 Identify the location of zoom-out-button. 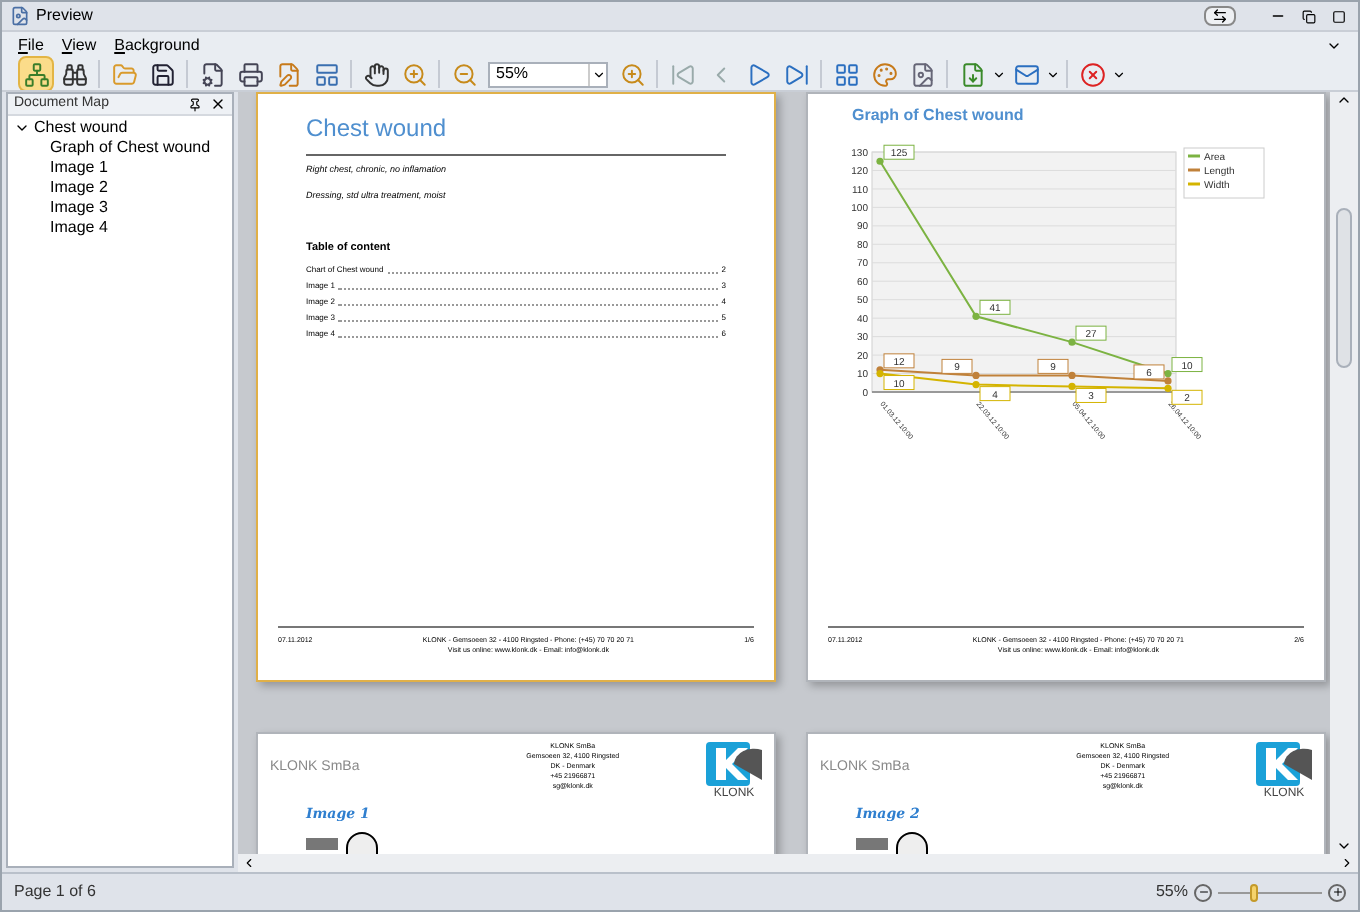
(1203, 892).